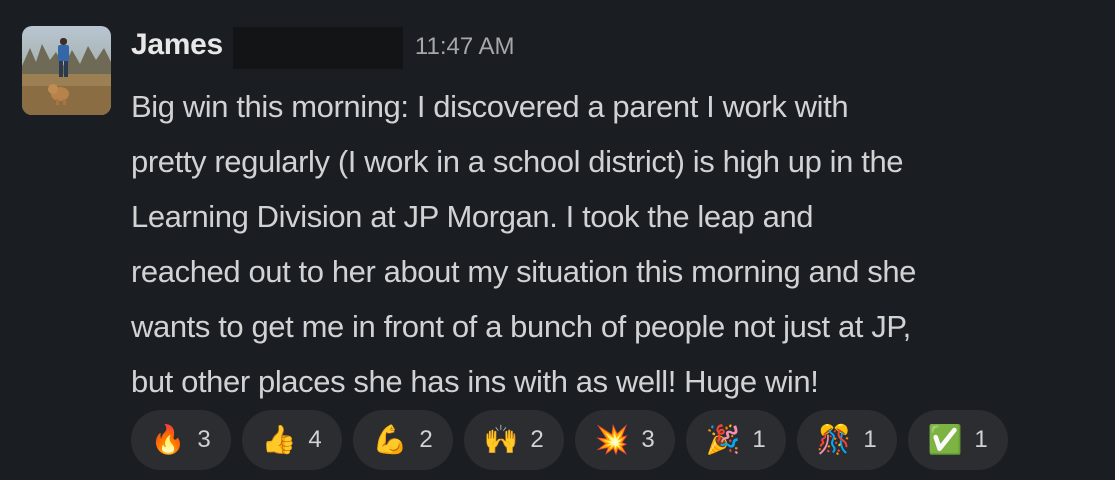 This screenshot has width=1115, height=480. I want to click on reaction-check-mark: ✅ 1, so click(958, 440).